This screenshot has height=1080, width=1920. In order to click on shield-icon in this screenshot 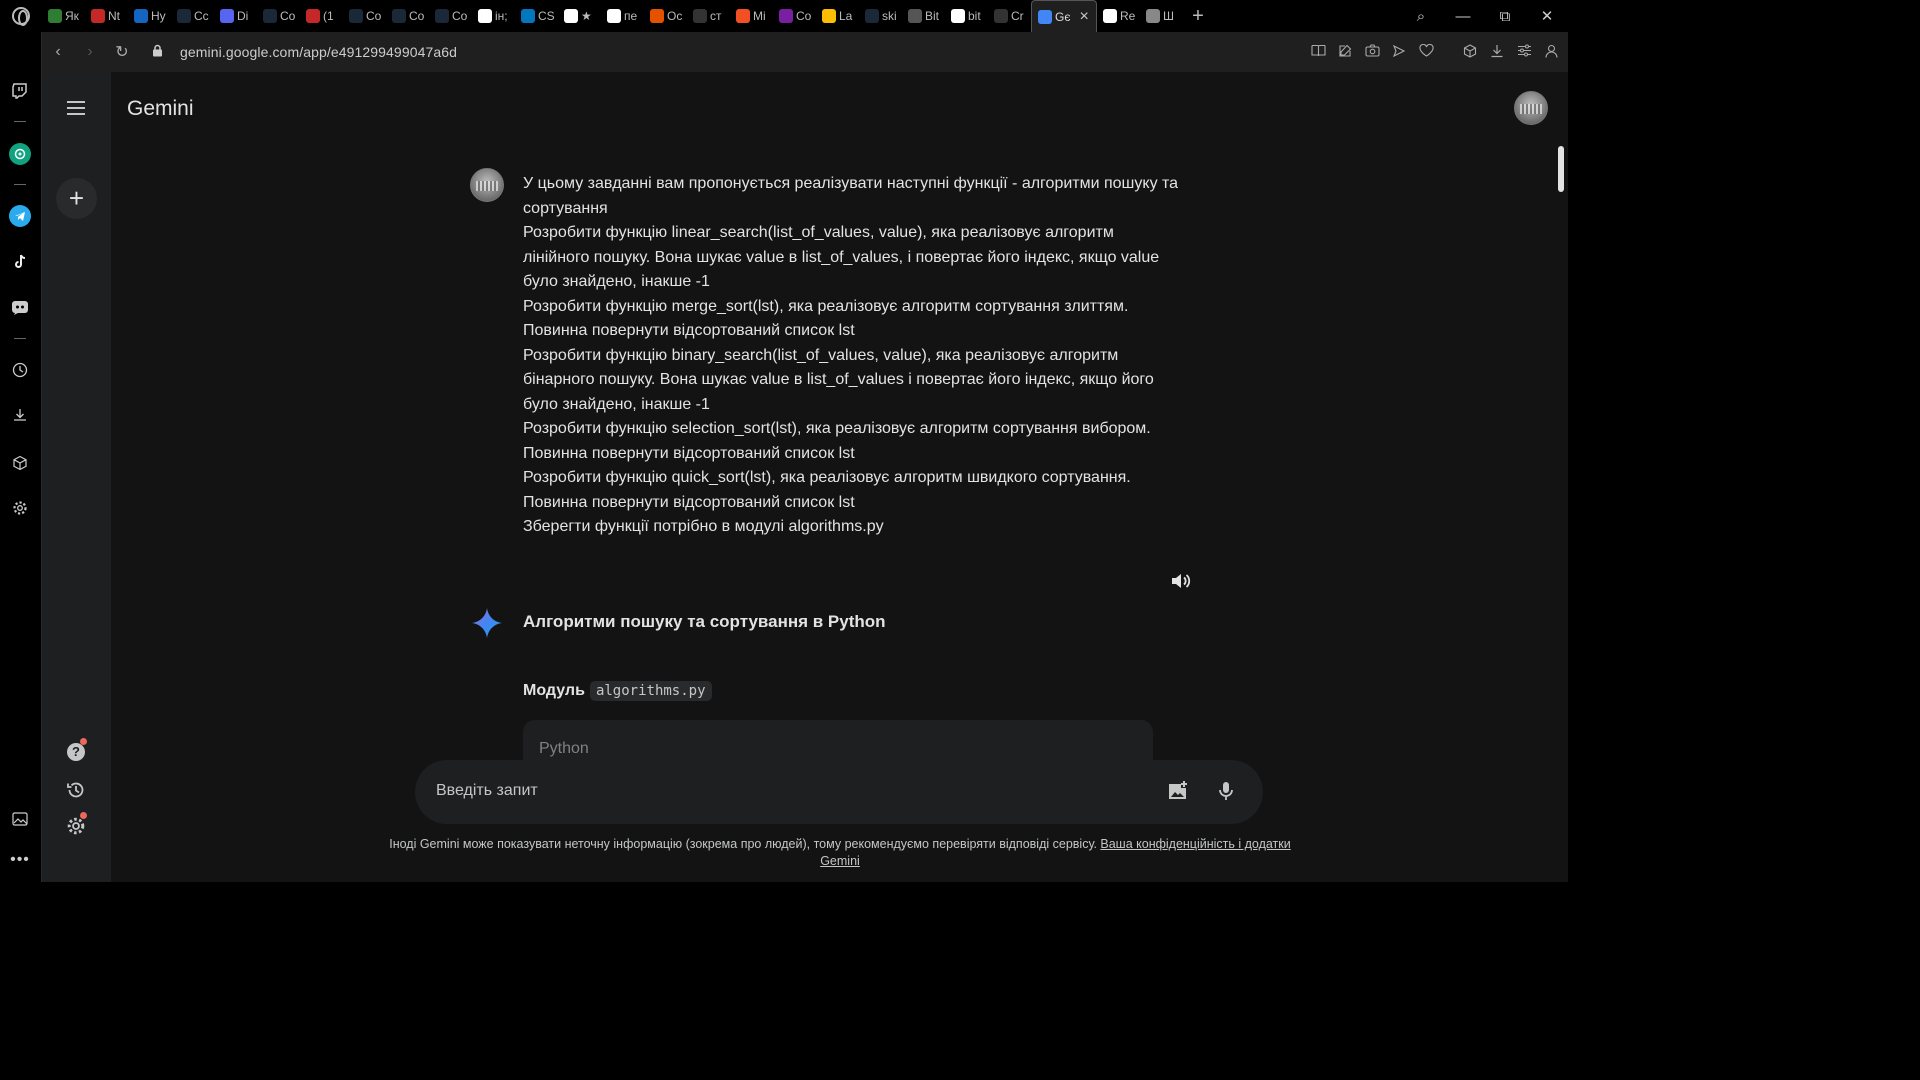, I will do `click(915, 16)`.